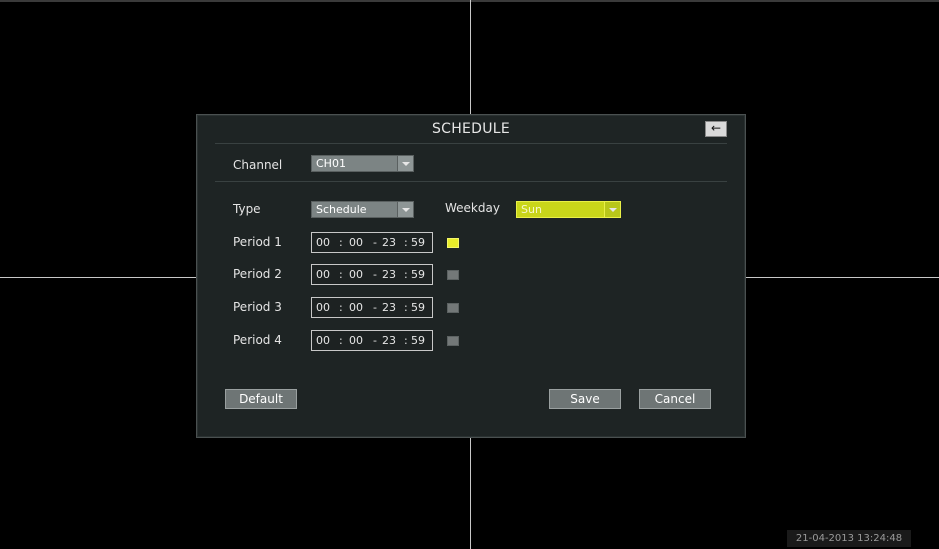  Describe the element at coordinates (257, 340) in the screenshot. I see `period-4-label: Period 4` at that location.